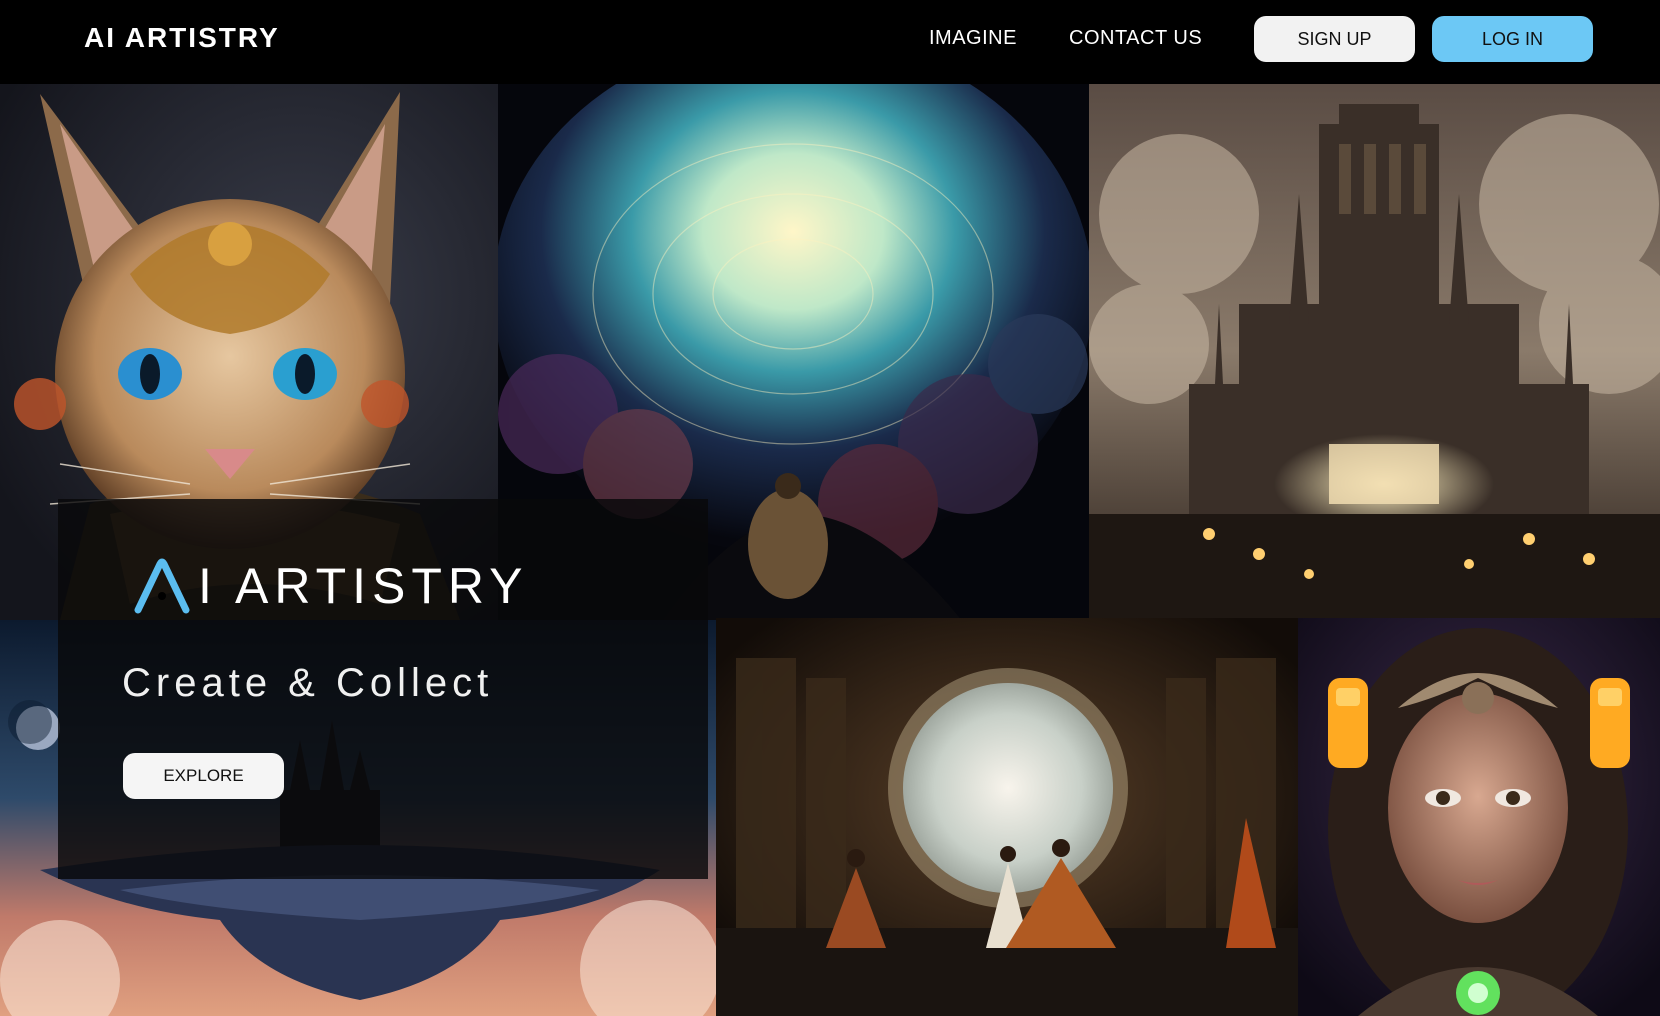  I want to click on hero-logo-text: I ARTISTRY, so click(363, 586).